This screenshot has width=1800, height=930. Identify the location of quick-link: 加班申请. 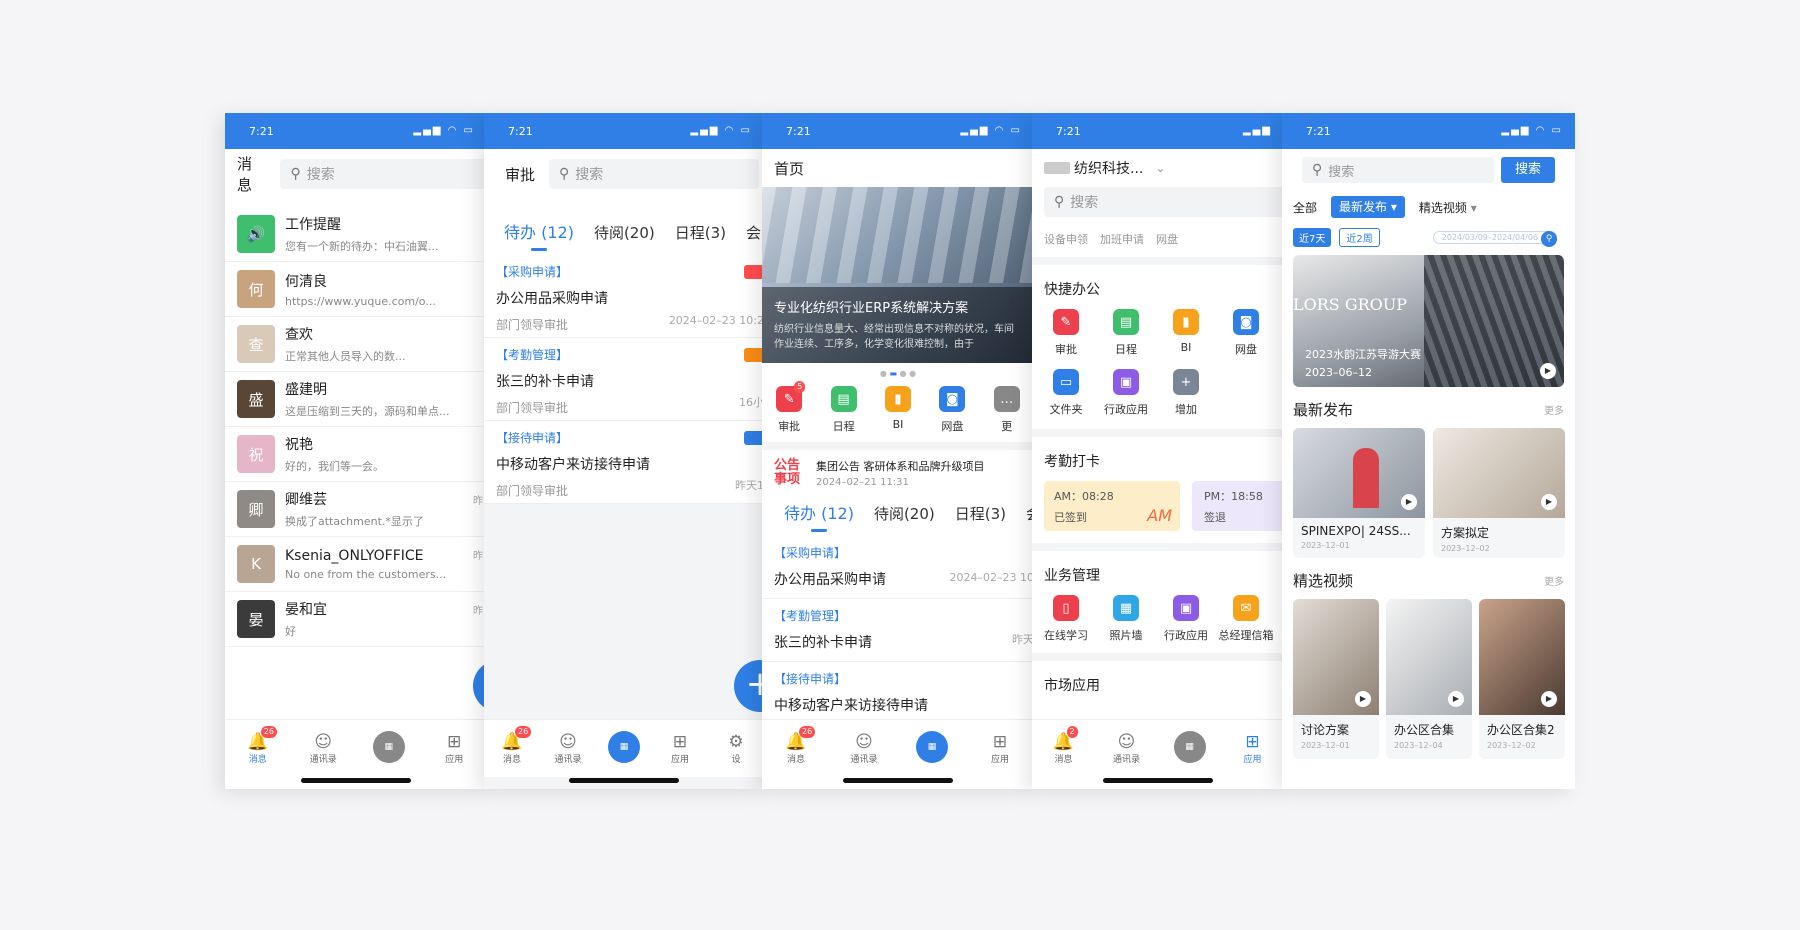
(1122, 239).